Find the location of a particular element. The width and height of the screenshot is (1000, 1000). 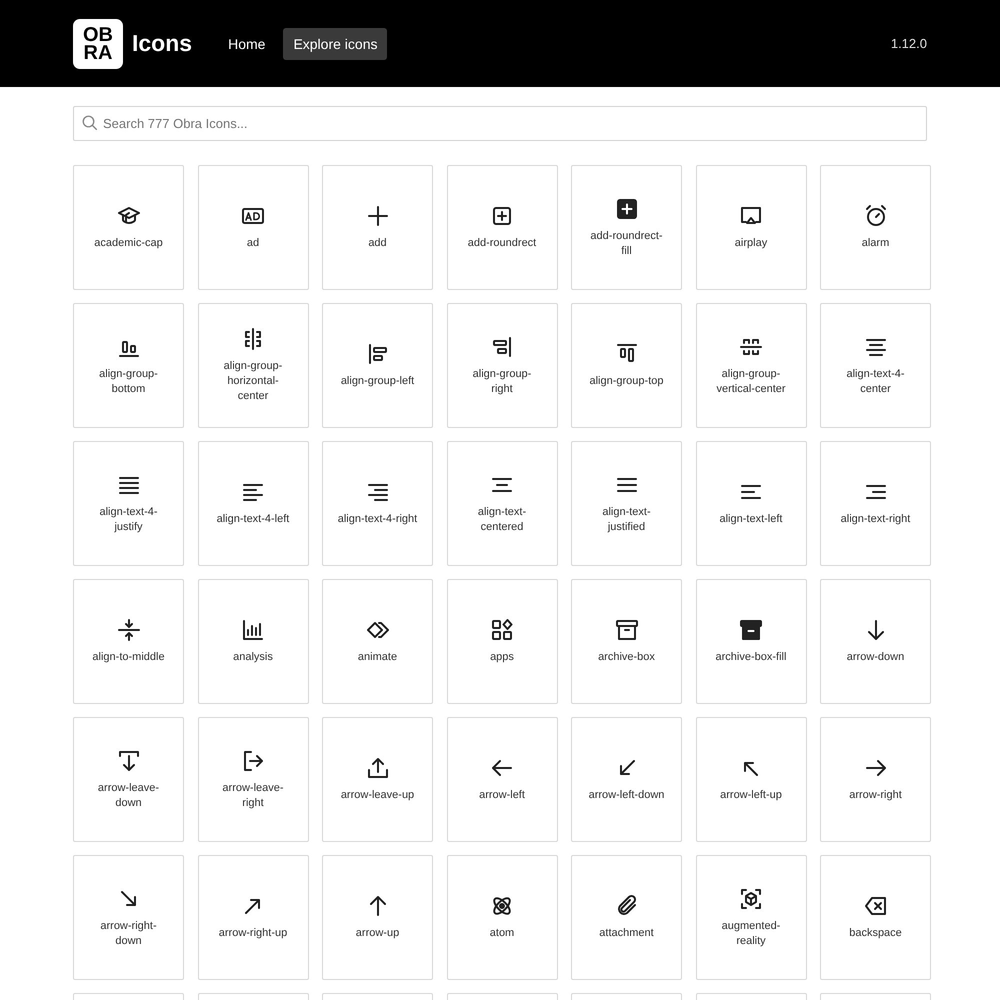

icon-tile: arrow-right-up is located at coordinates (253, 917).